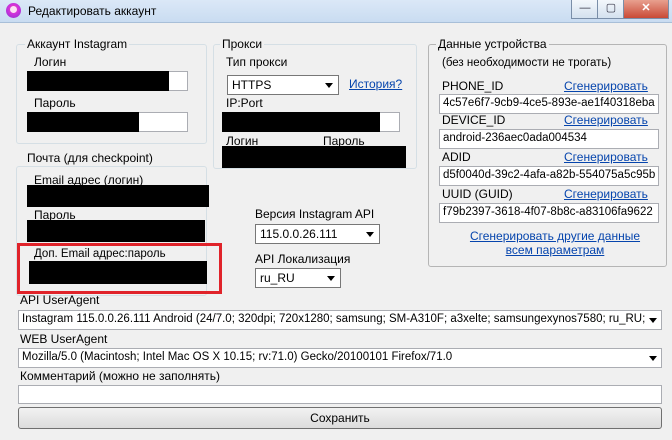 This screenshot has height=440, width=672. Describe the element at coordinates (375, 84) in the screenshot. I see `proxy-history-link: История?` at that location.